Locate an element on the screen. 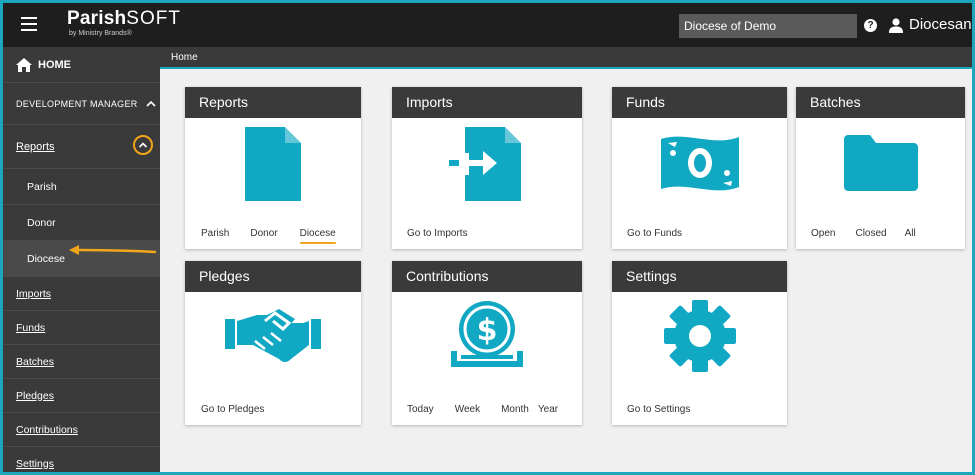  sidebar-section-label: DEVELOPMENT MANAGER is located at coordinates (77, 103).